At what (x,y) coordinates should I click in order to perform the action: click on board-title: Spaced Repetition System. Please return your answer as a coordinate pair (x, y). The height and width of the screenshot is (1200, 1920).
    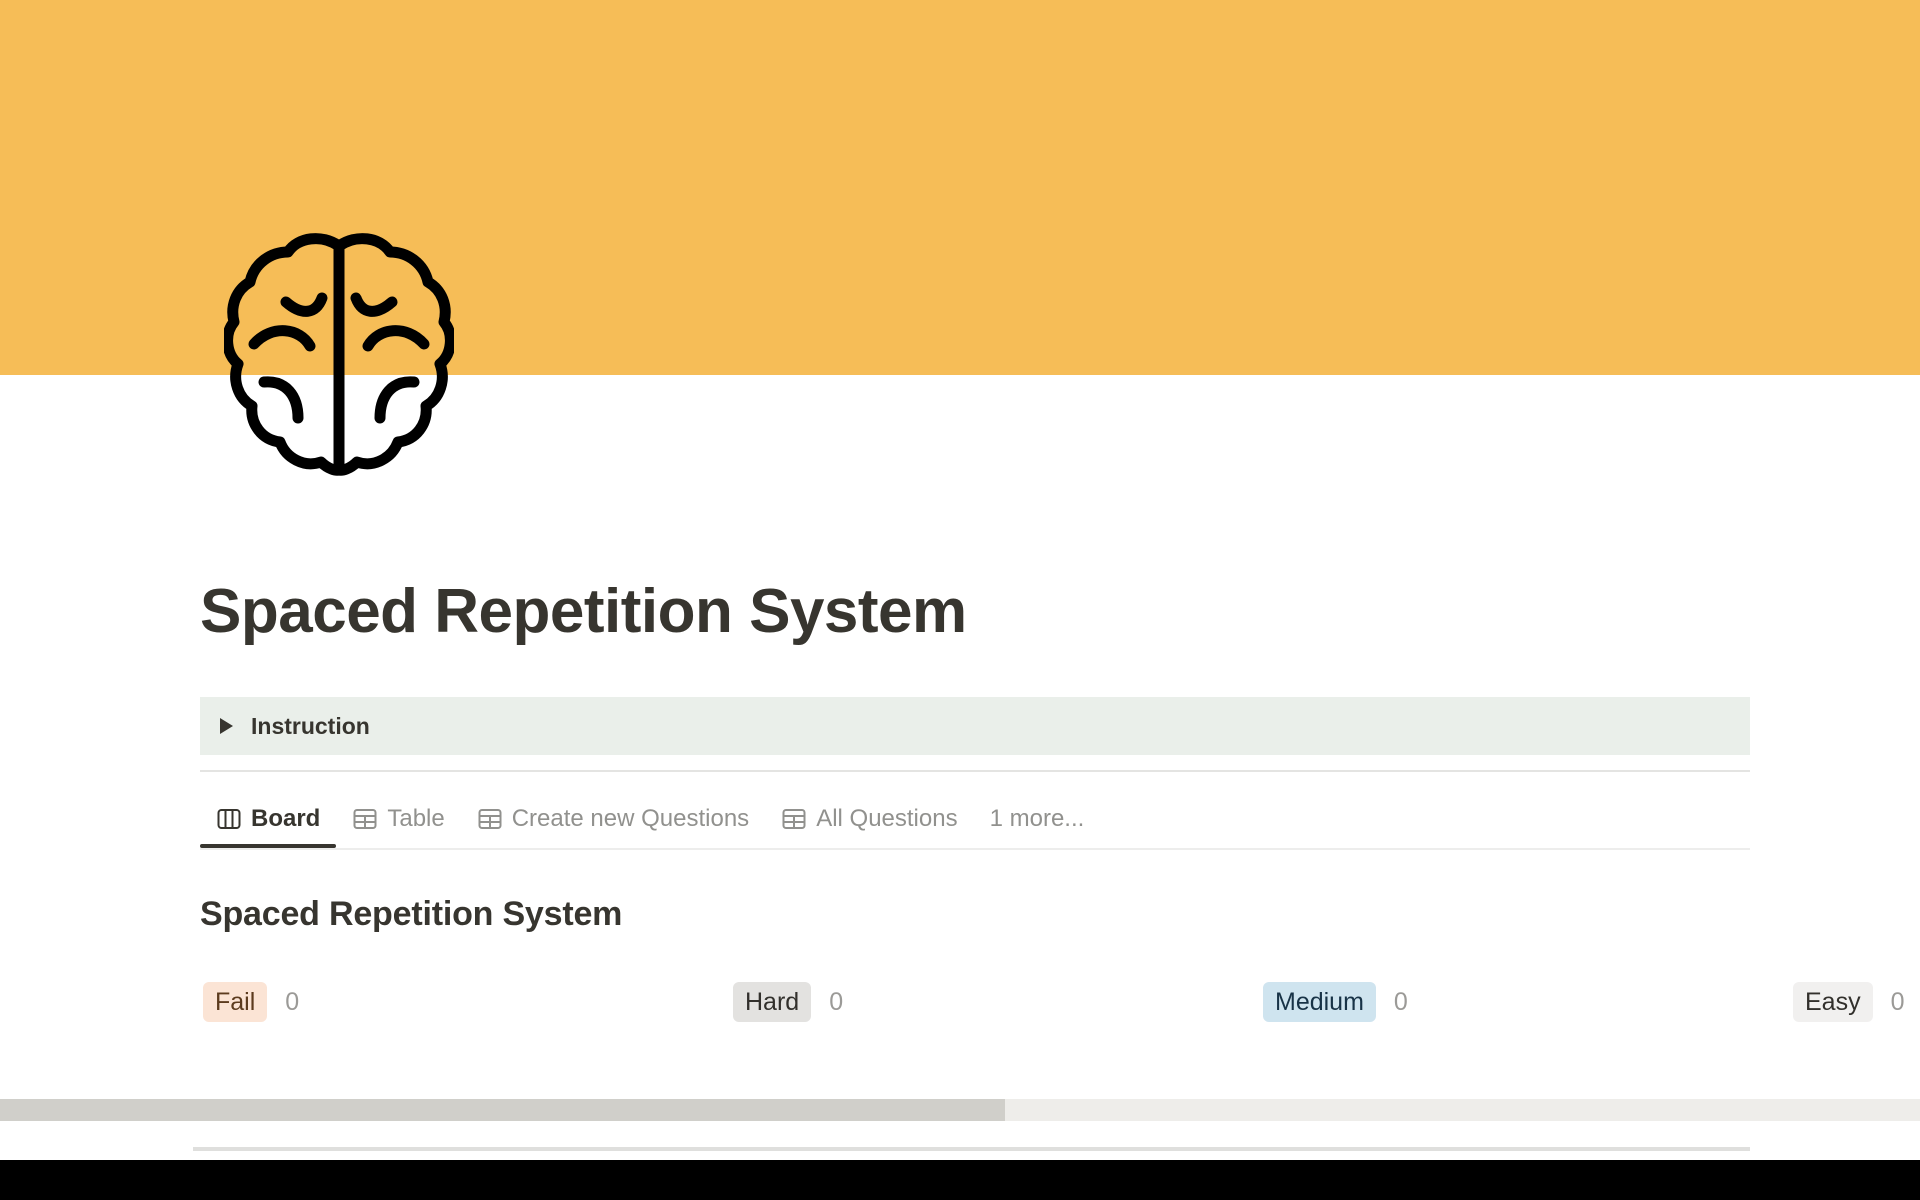
    Looking at the image, I should click on (411, 914).